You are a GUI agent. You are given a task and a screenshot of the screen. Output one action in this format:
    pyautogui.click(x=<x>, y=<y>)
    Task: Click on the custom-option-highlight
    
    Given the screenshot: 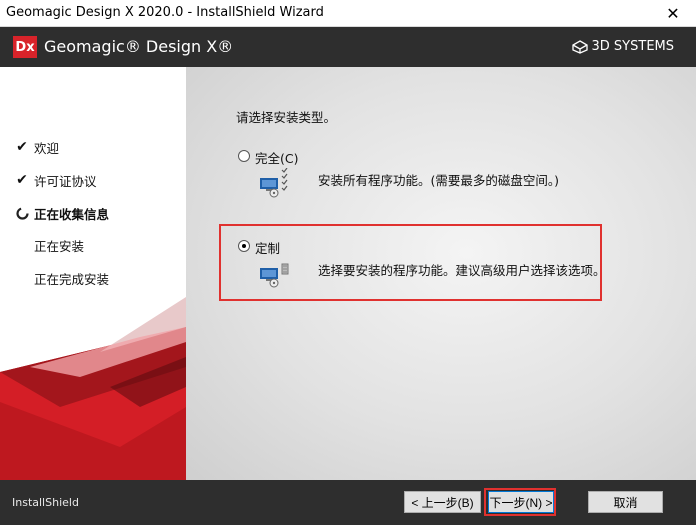 What is the action you would take?
    pyautogui.click(x=410, y=262)
    